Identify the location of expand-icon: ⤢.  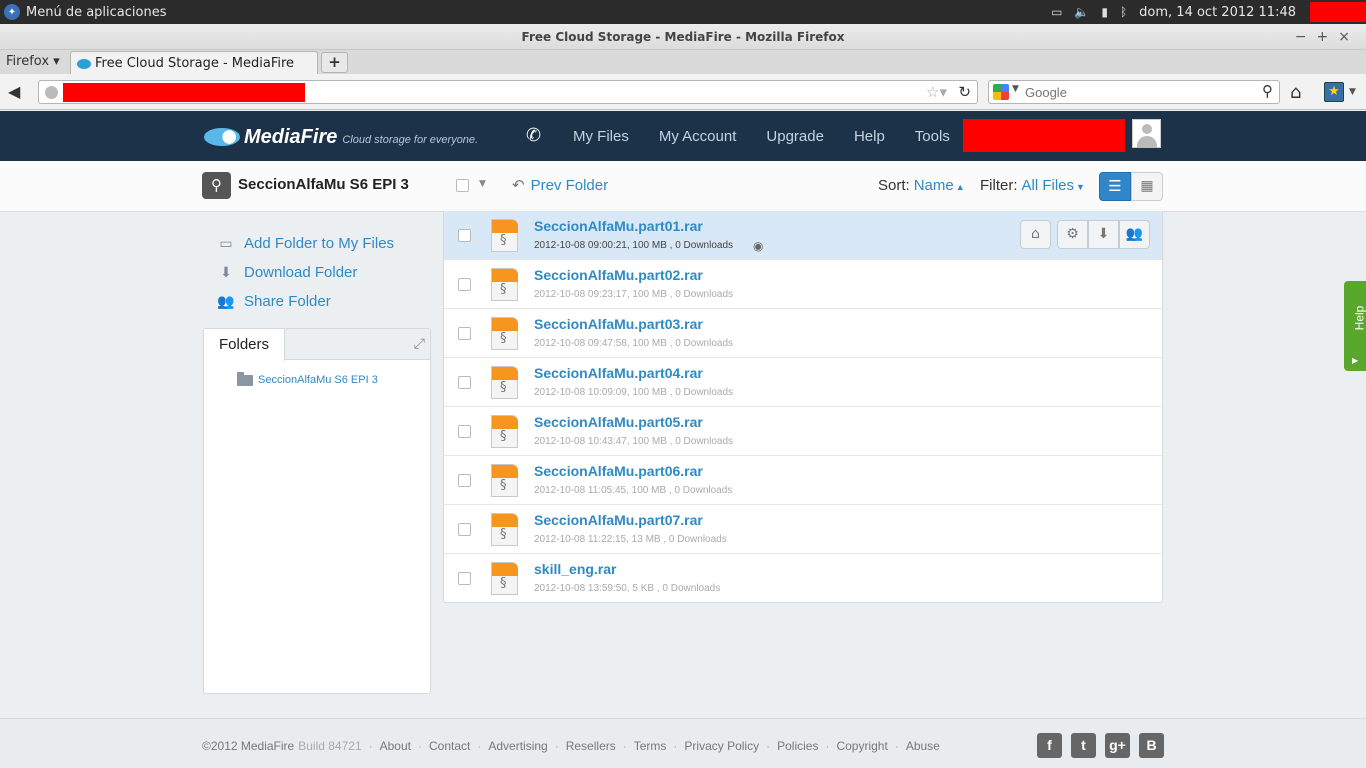
(419, 344).